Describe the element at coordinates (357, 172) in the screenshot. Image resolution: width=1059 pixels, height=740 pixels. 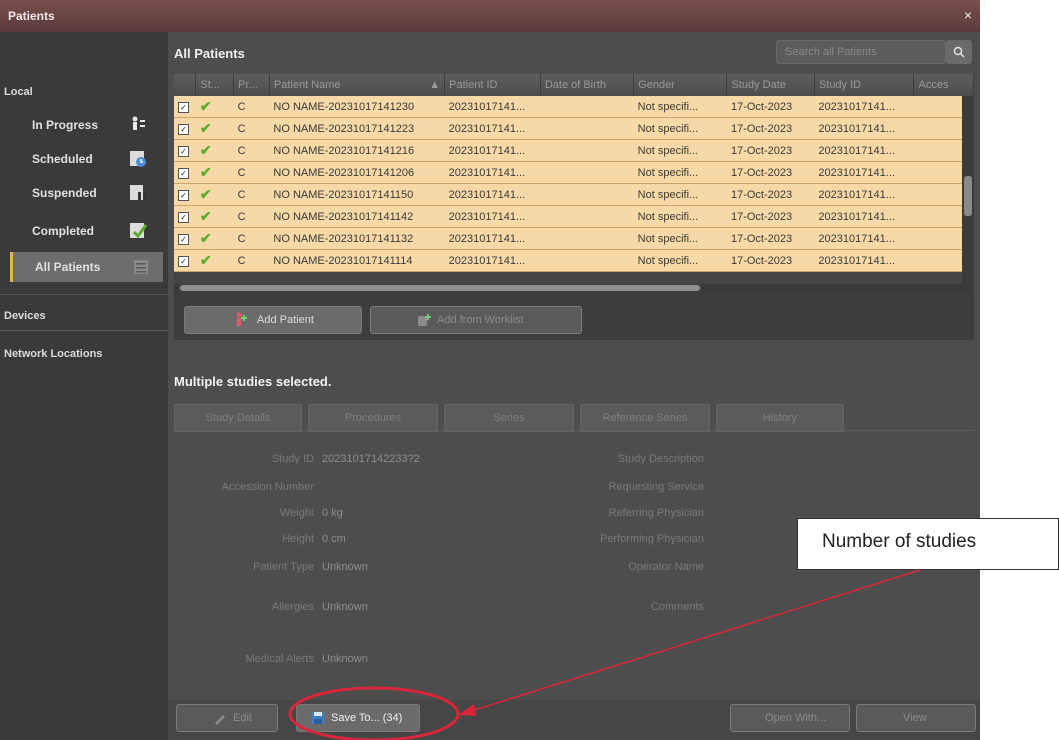
I see `cell-patient-name: NO NAME-20231017141206` at that location.